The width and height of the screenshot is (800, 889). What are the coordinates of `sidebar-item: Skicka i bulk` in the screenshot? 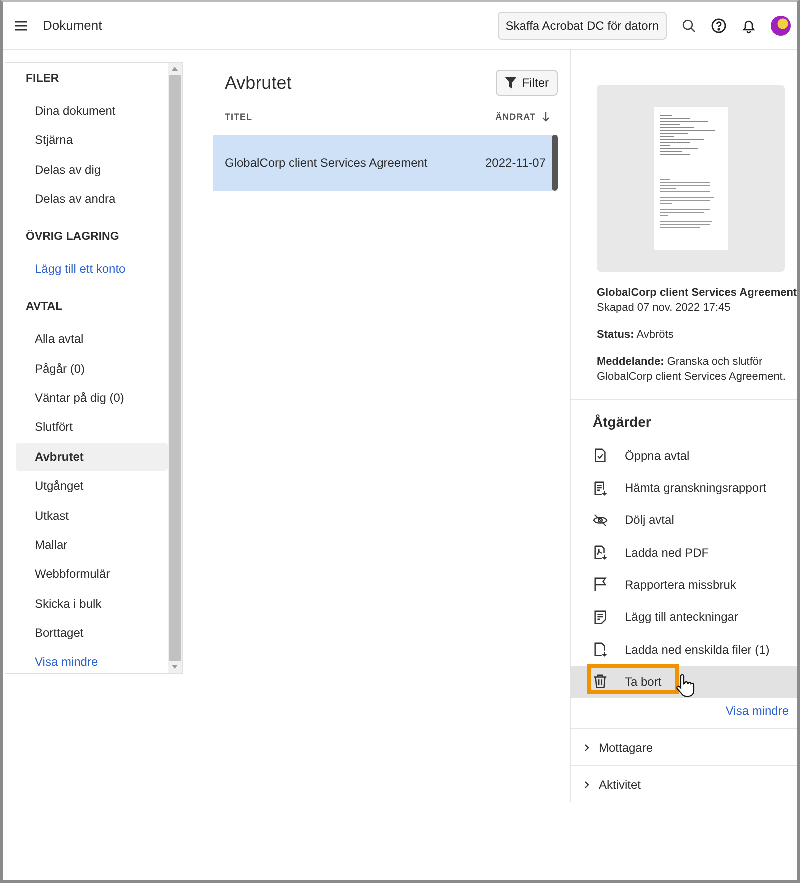 It's located at (92, 604).